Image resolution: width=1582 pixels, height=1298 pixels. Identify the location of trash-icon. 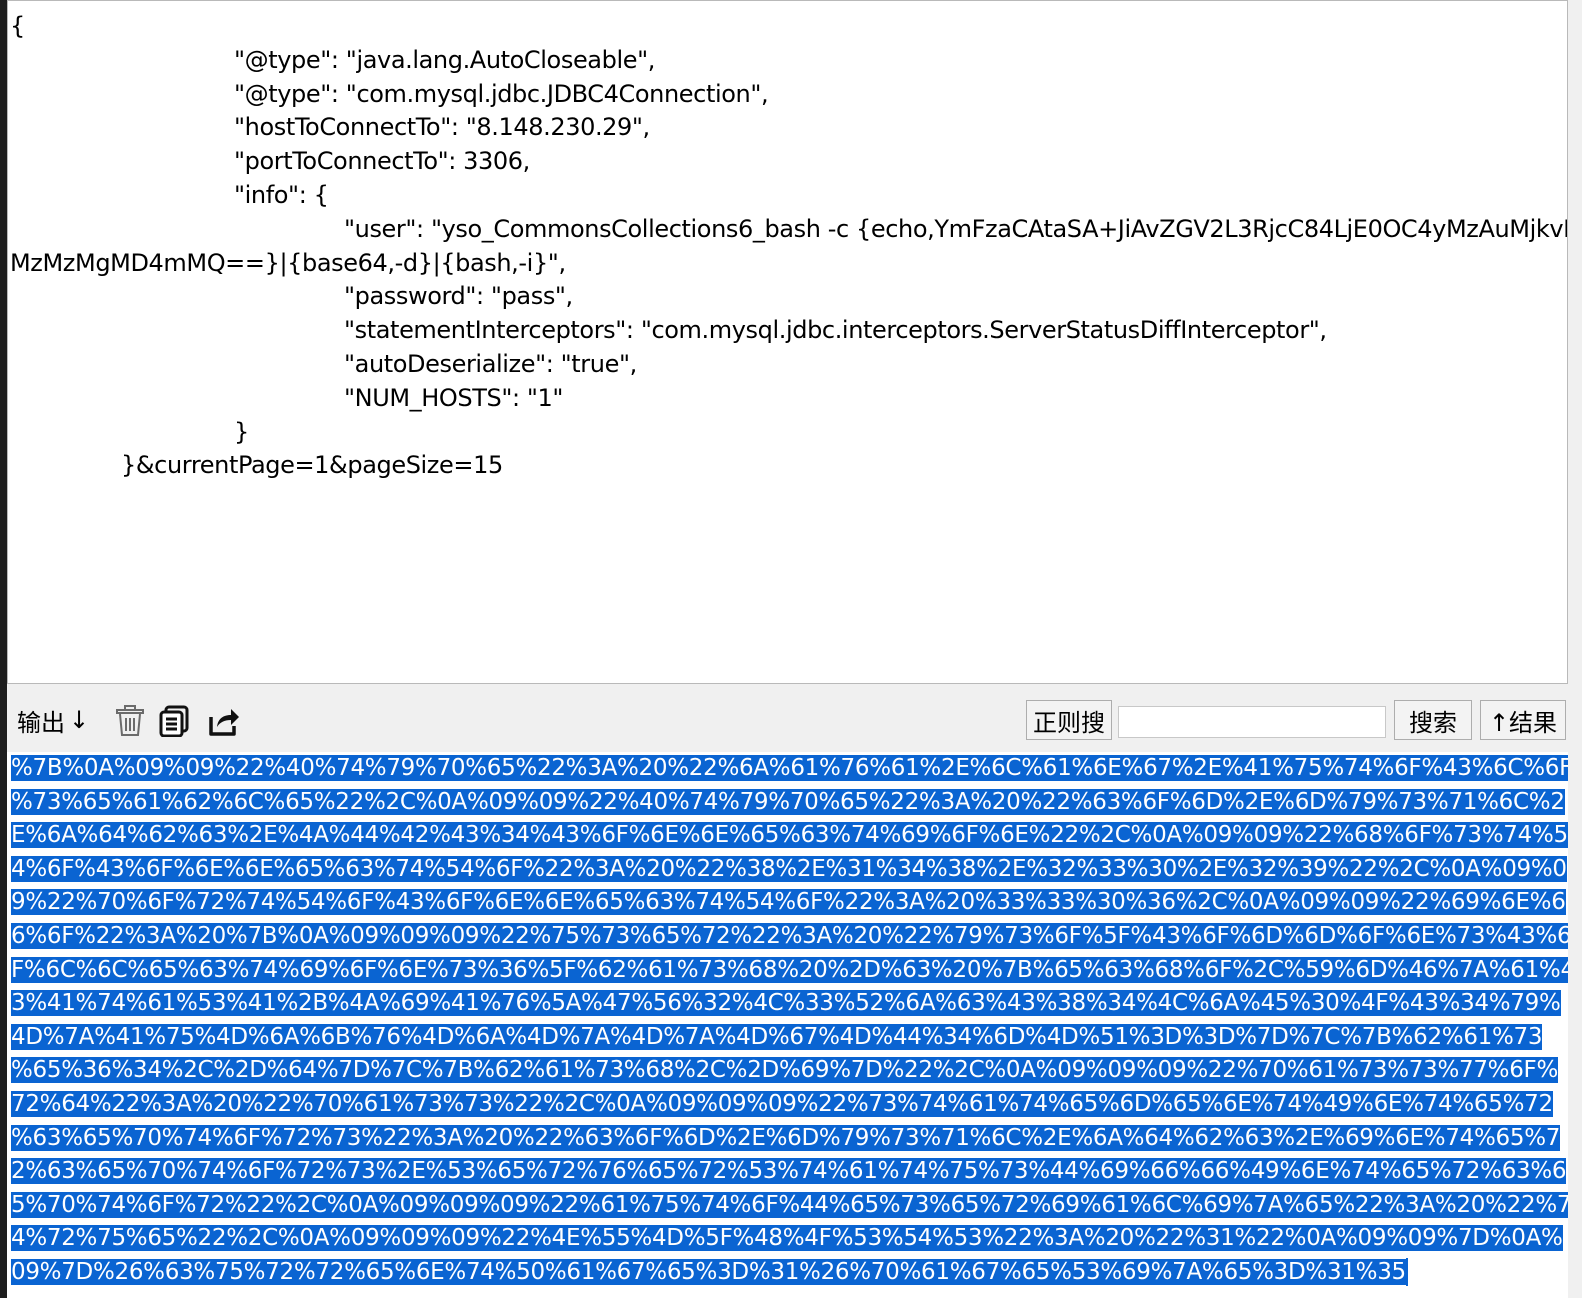
(130, 721).